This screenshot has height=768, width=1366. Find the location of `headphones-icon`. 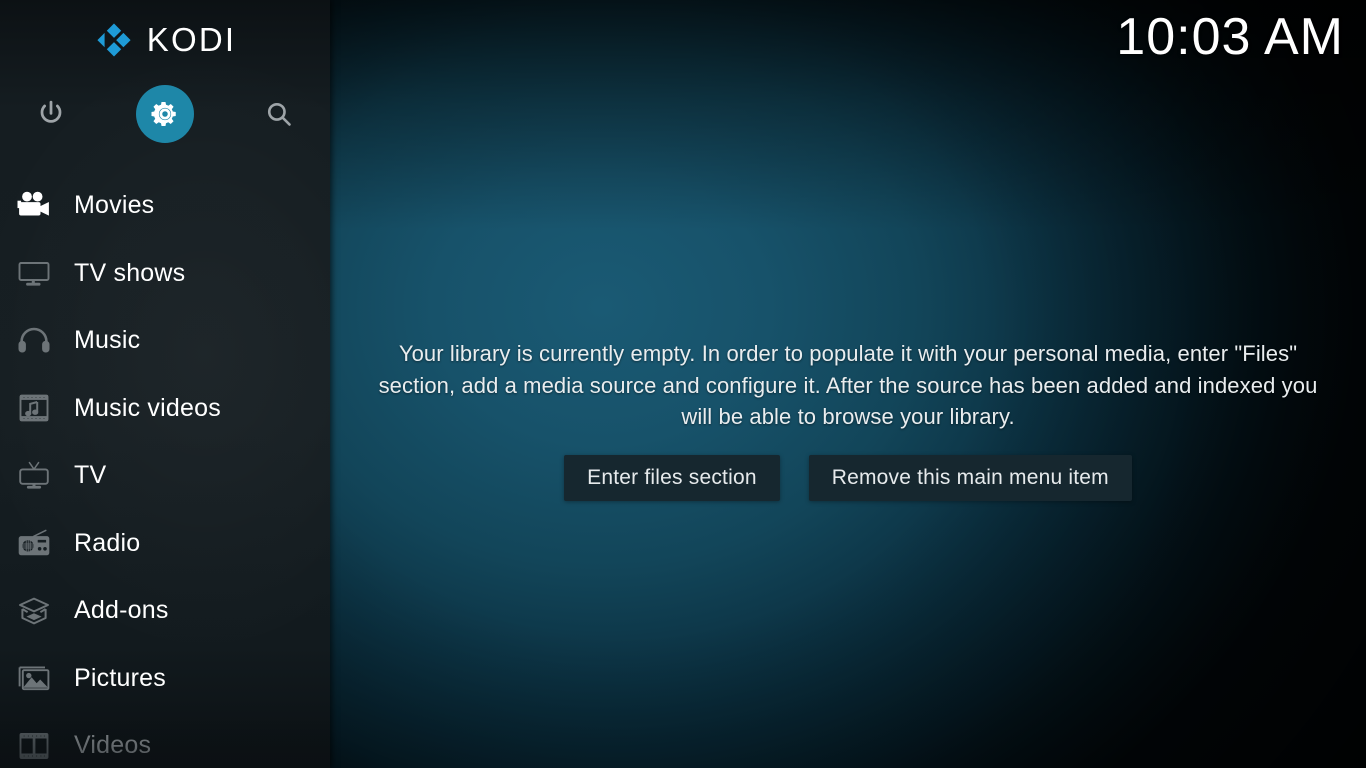

headphones-icon is located at coordinates (34, 341).